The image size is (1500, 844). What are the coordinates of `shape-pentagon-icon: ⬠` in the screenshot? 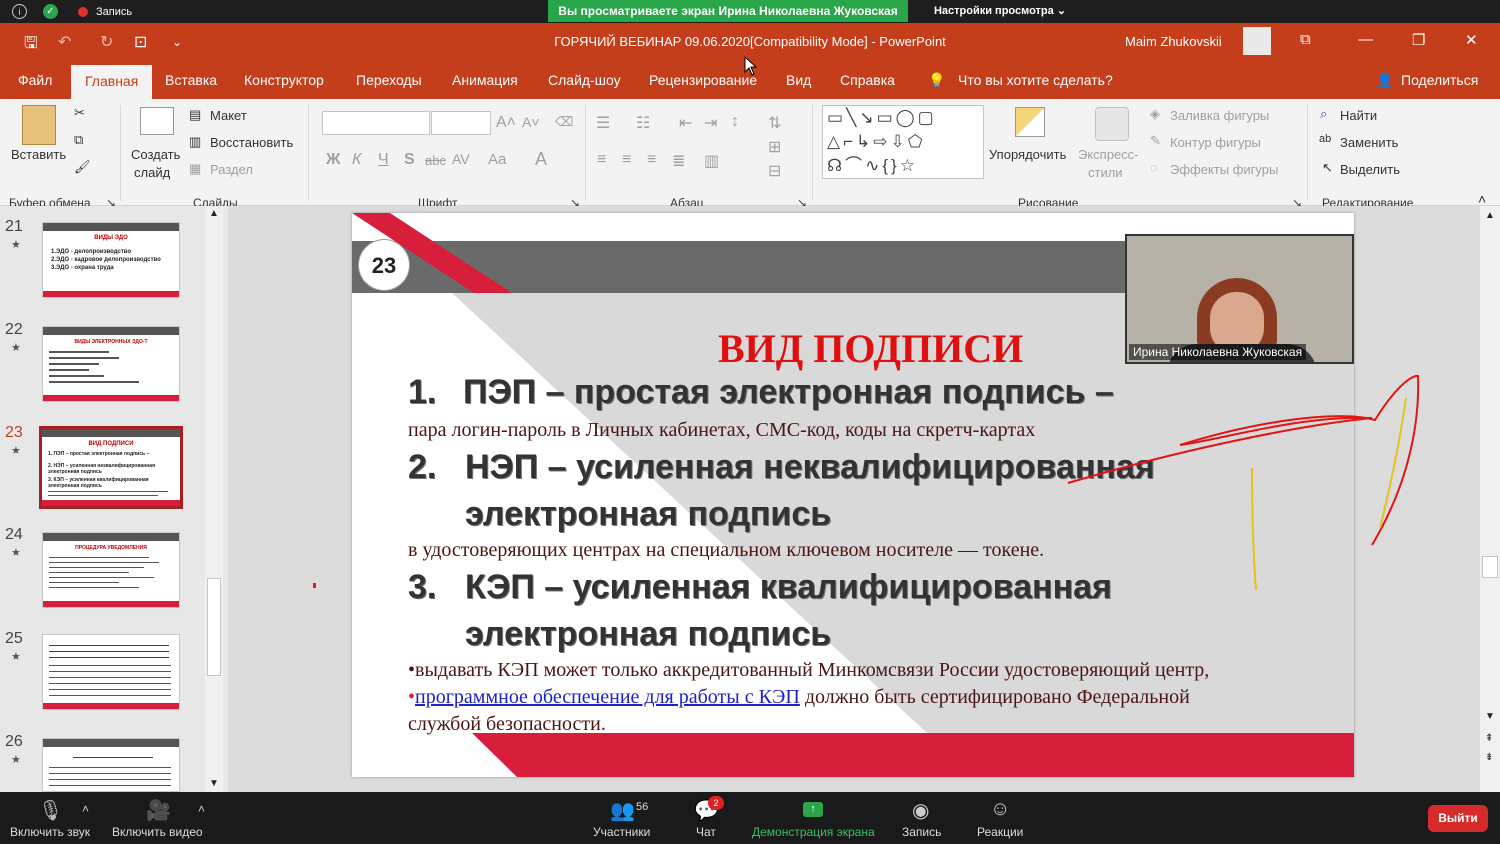 It's located at (917, 141).